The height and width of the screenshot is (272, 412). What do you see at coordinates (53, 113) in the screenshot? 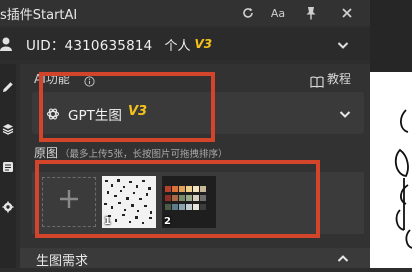
I see `openai-icon` at bounding box center [53, 113].